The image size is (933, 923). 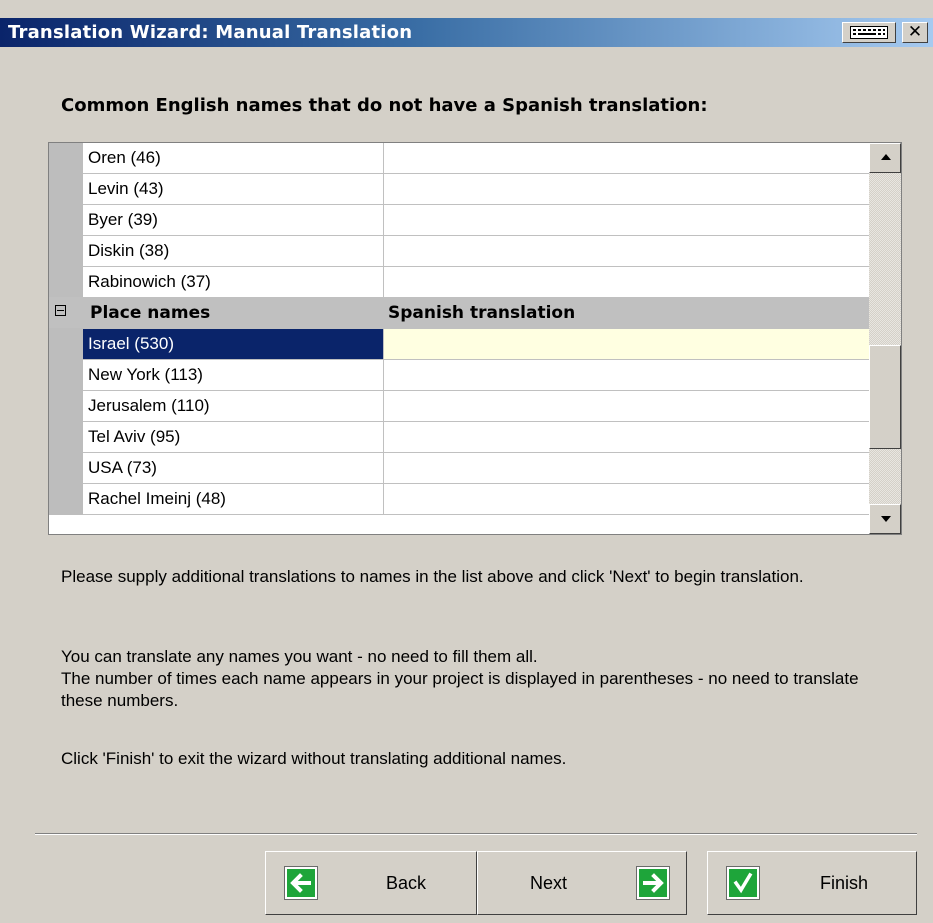 I want to click on arrow-right-icon, so click(x=653, y=883).